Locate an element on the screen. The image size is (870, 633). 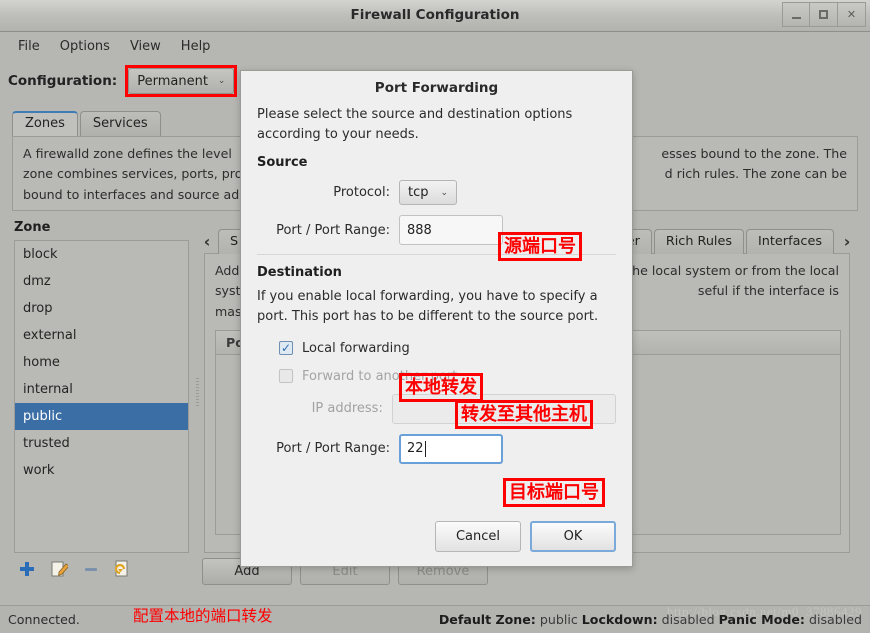
pf-desc-r2: seful if the interface is is located at coordinates (768, 291).